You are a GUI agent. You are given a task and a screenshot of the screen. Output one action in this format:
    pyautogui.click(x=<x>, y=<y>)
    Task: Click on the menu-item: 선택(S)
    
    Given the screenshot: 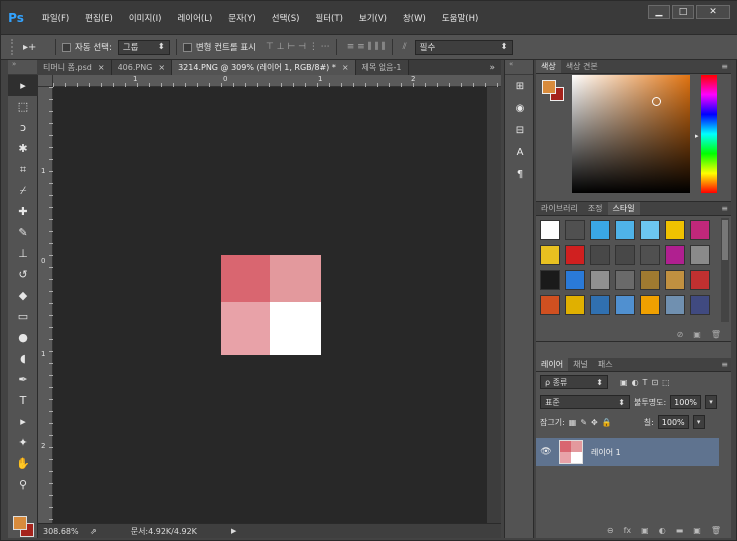 What is the action you would take?
    pyautogui.click(x=286, y=18)
    